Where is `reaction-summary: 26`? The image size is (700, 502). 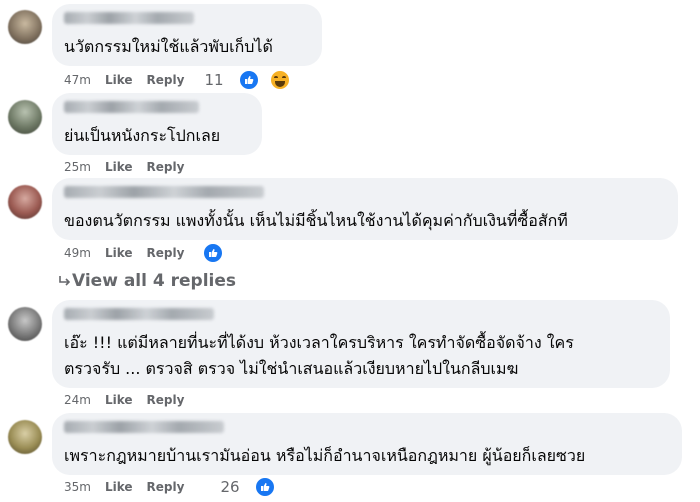
reaction-summary: 26 is located at coordinates (254, 487).